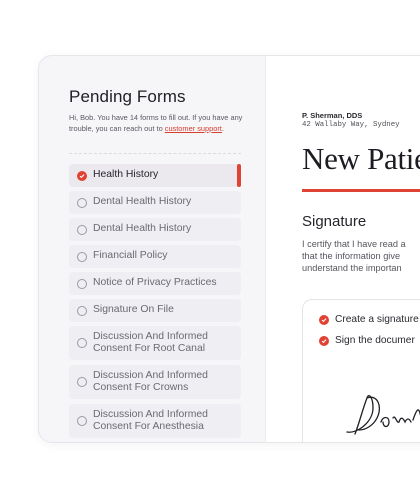  What do you see at coordinates (383, 414) in the screenshot?
I see `handwritten-signature` at bounding box center [383, 414].